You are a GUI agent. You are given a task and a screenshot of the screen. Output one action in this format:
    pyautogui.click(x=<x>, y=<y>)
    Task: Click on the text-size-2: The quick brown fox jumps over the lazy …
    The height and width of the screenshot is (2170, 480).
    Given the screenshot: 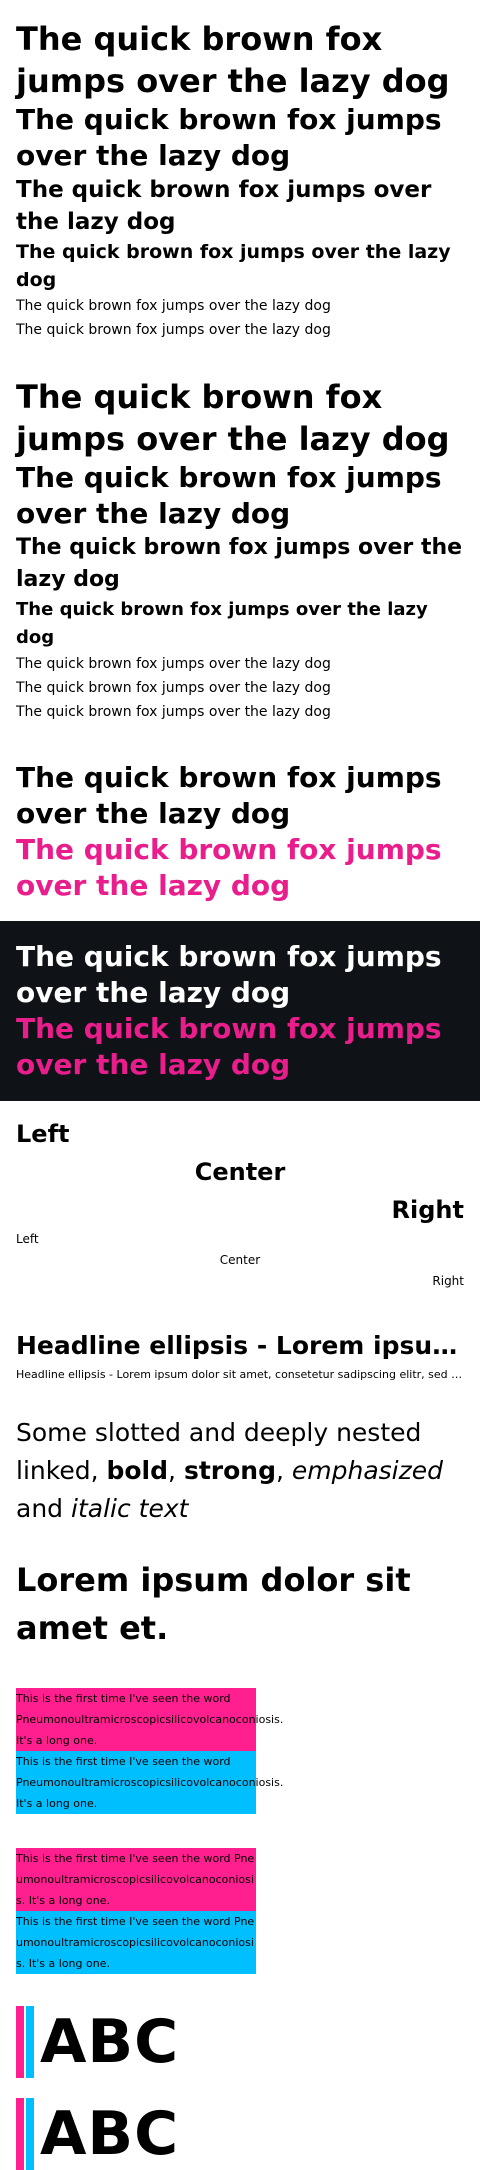 What is the action you would take?
    pyautogui.click(x=229, y=495)
    